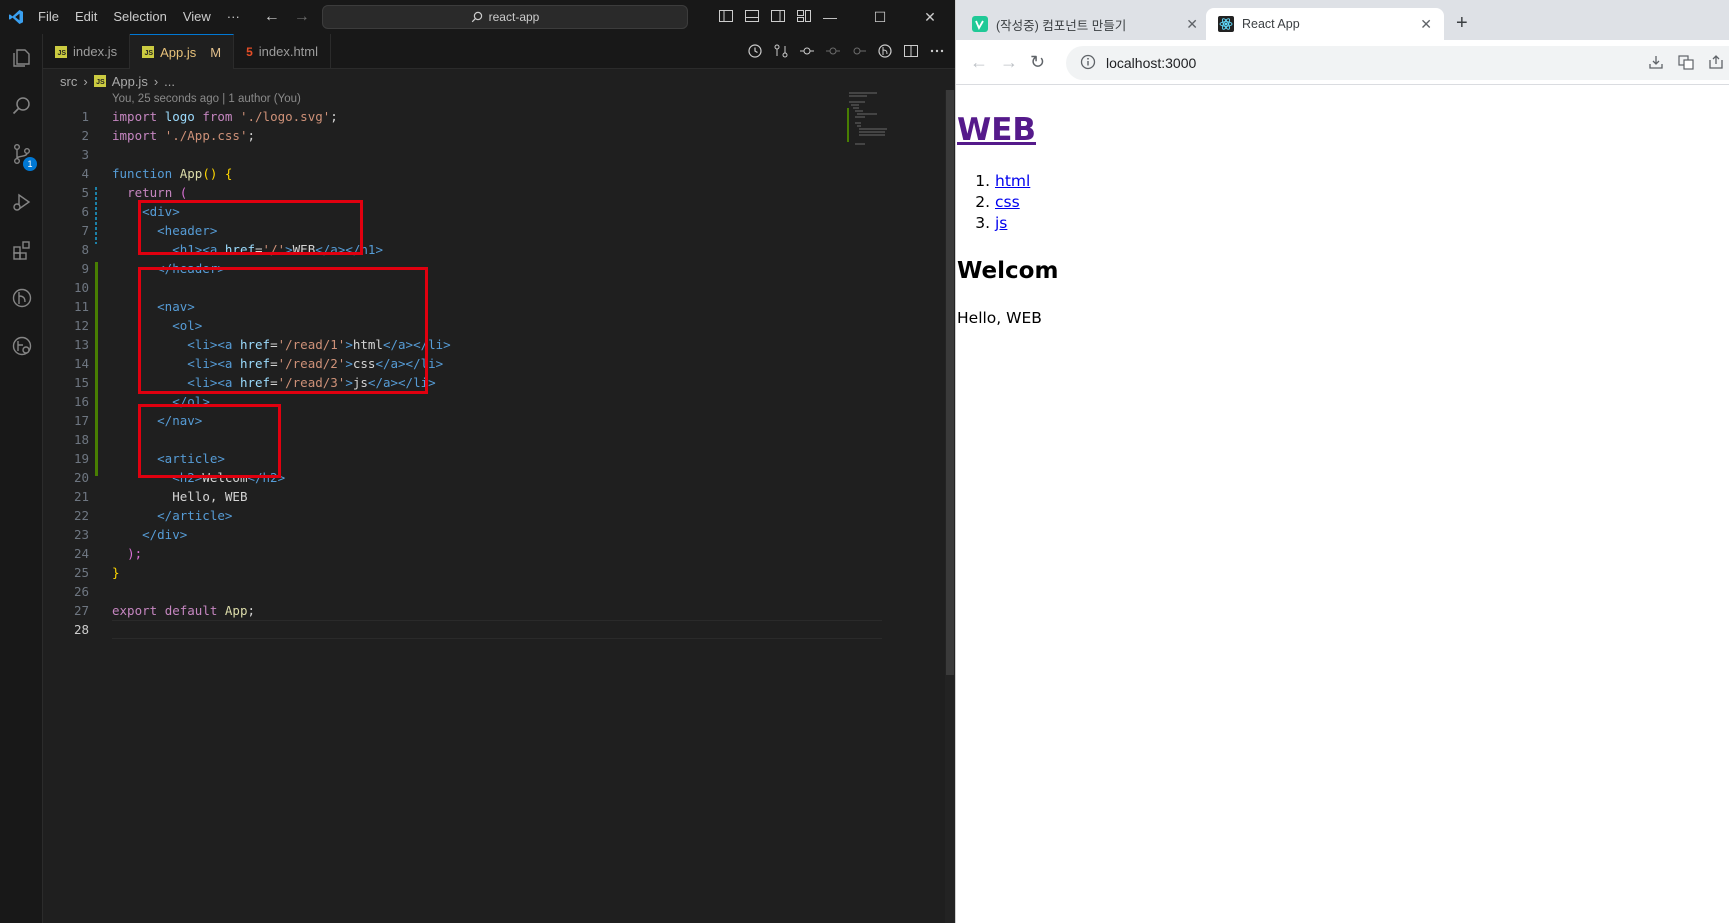 The height and width of the screenshot is (923, 1729). Describe the element at coordinates (139, 17) in the screenshot. I see `menu-selection: Selection` at that location.